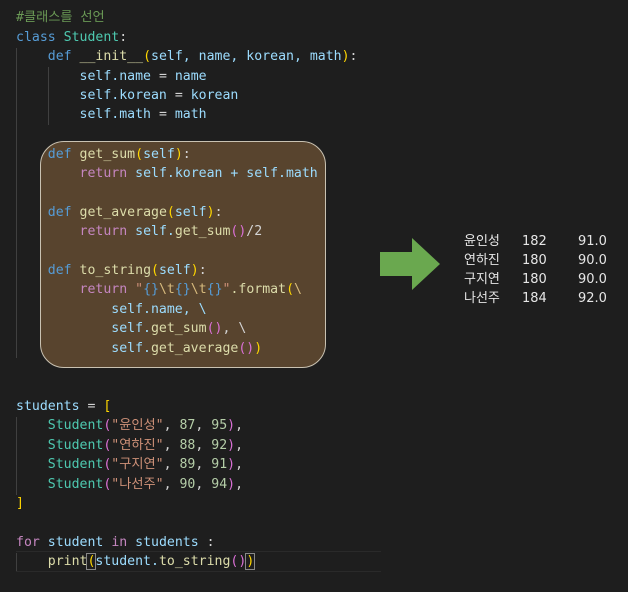 This screenshot has width=628, height=592. Describe the element at coordinates (179, 328) in the screenshot. I see `code-line-to-string-arg: self.get_sum(), \` at that location.